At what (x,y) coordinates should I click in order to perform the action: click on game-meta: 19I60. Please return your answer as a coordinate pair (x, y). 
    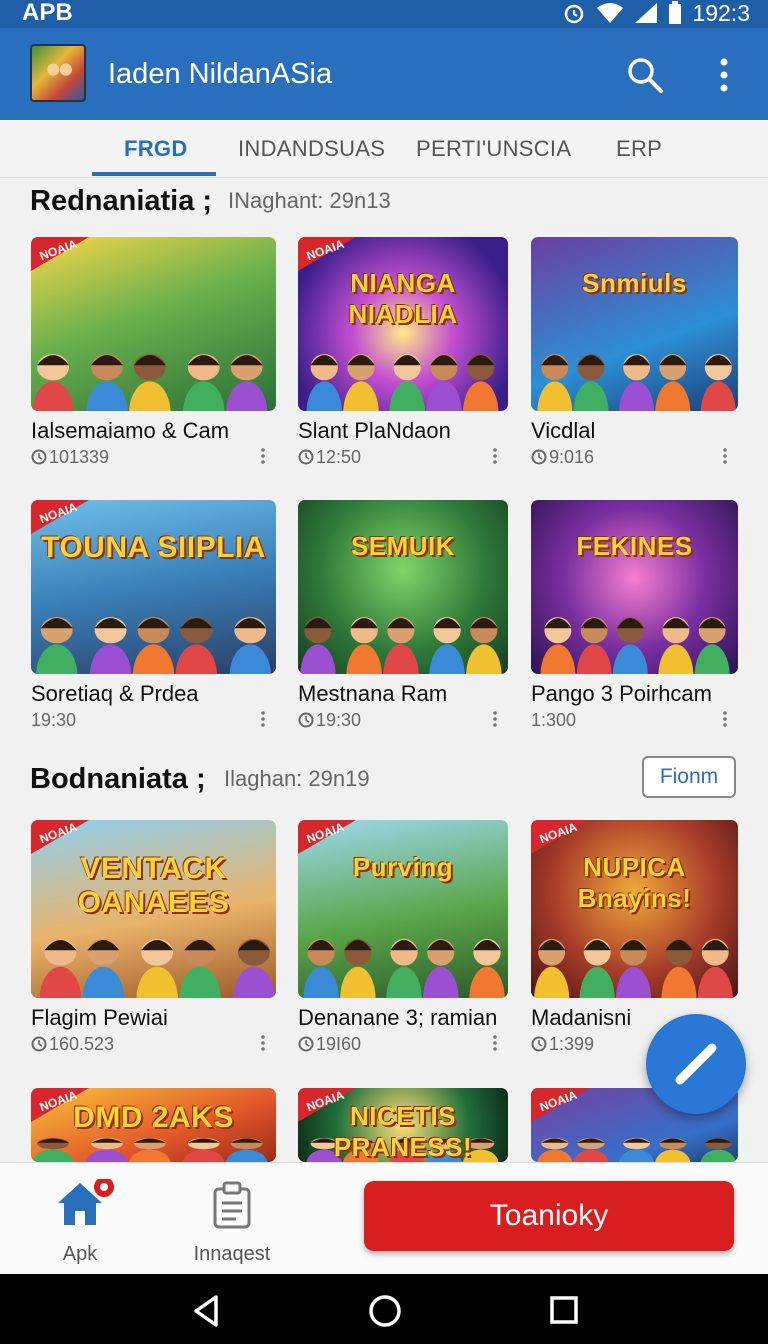
    Looking at the image, I should click on (329, 1044).